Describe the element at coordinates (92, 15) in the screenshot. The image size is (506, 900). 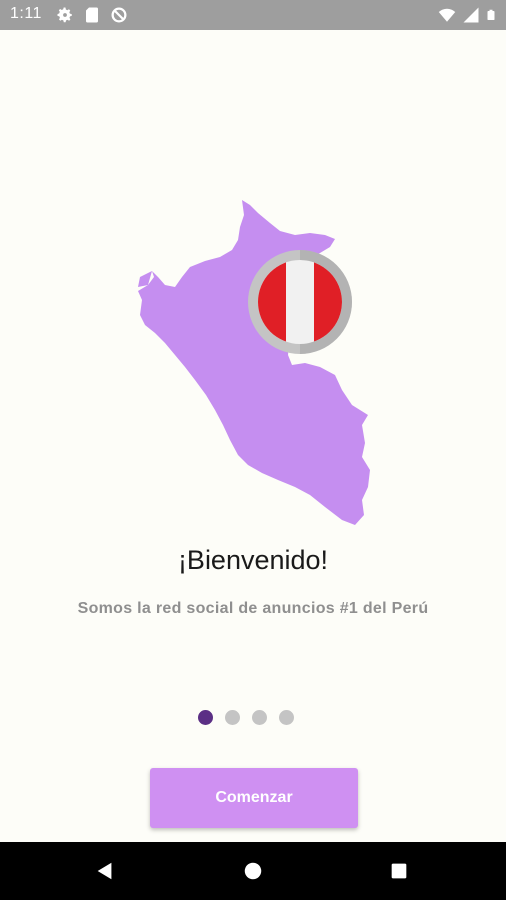
I see `sd-card-icon` at that location.